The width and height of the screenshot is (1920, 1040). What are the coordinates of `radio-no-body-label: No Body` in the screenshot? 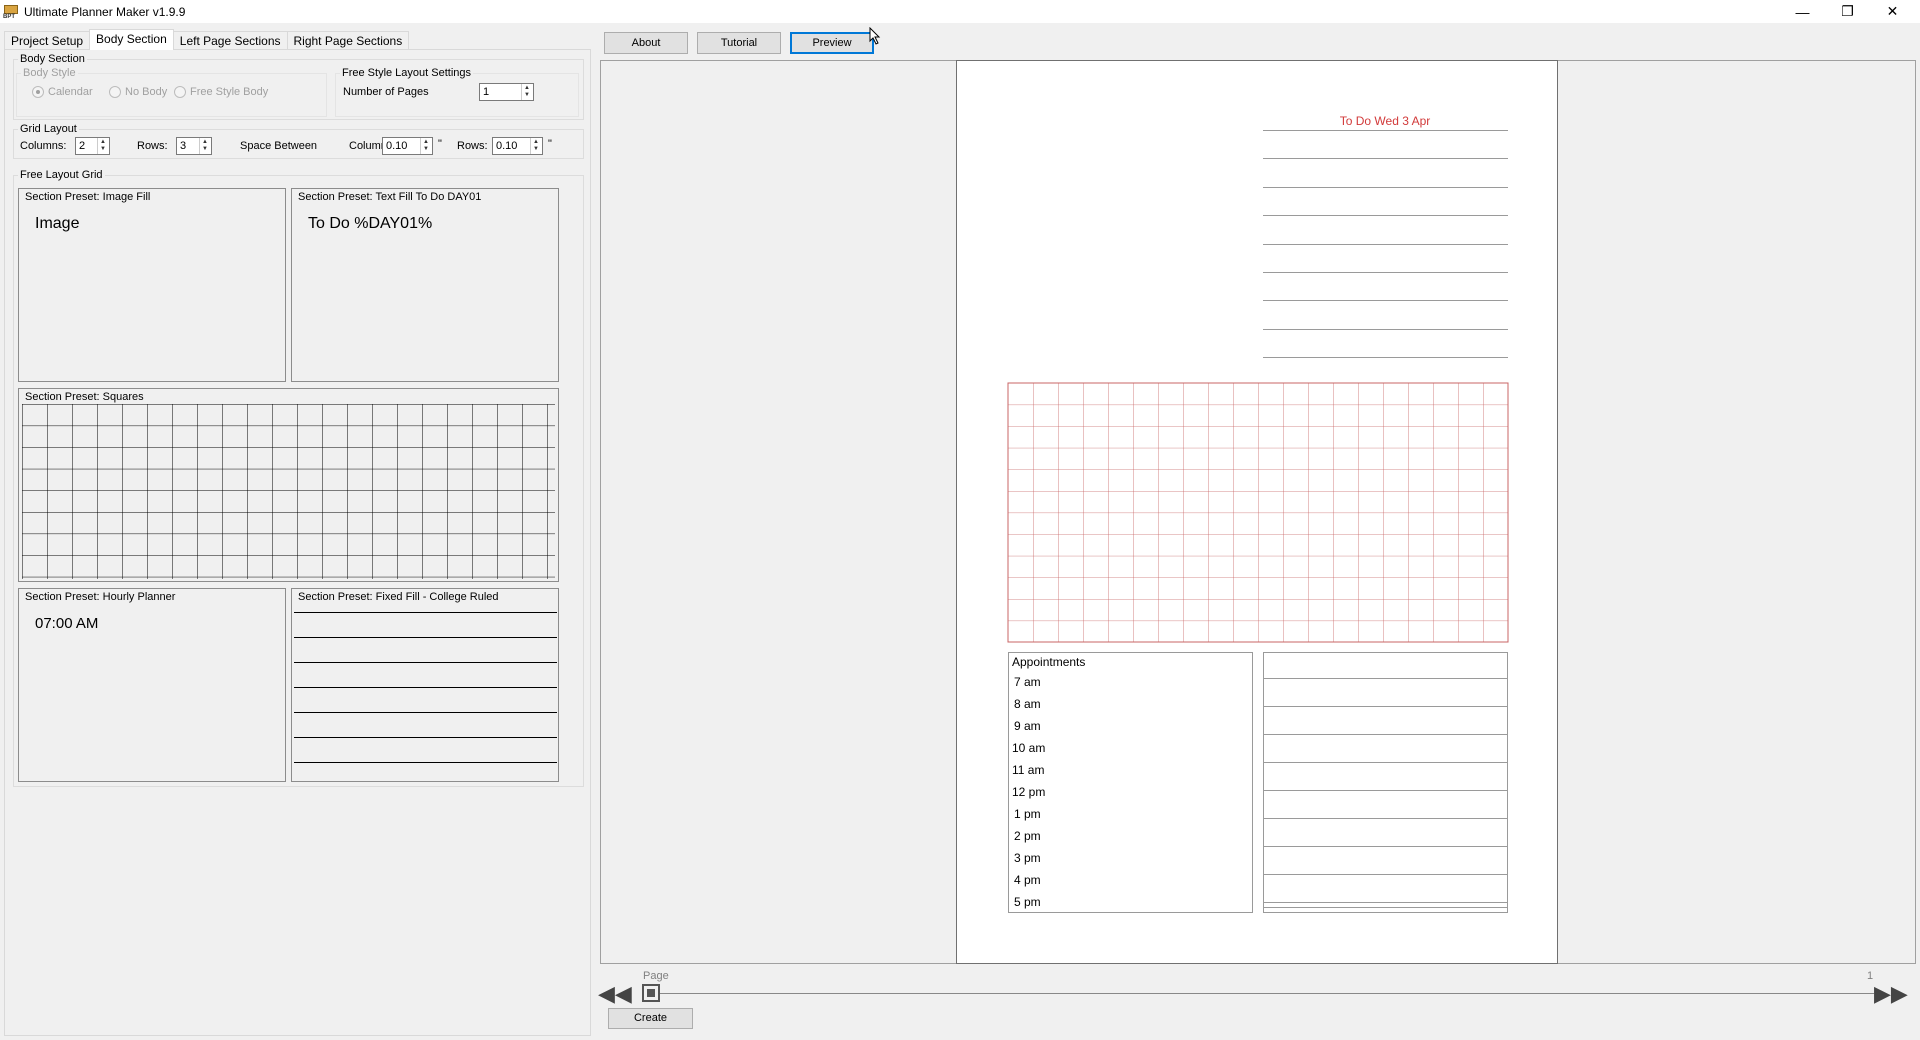 It's located at (146, 92).